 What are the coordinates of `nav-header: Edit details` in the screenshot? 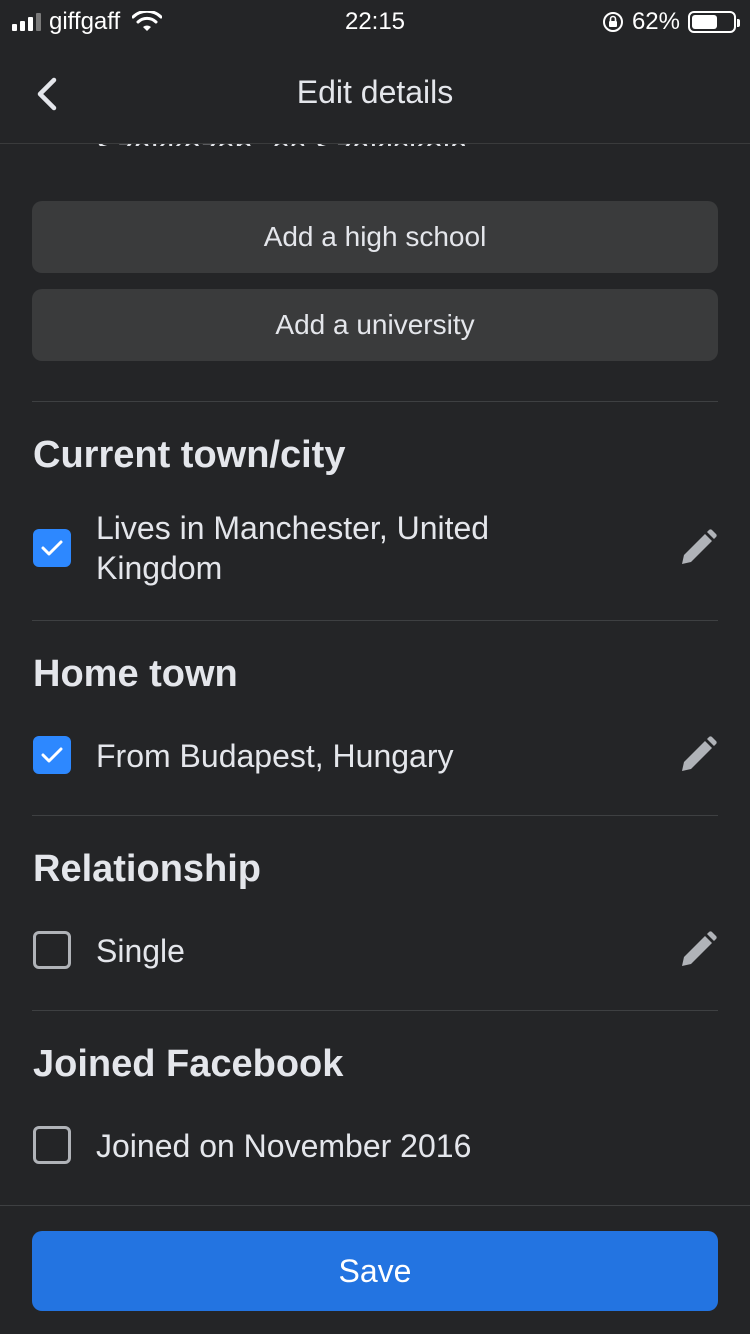 It's located at (375, 94).